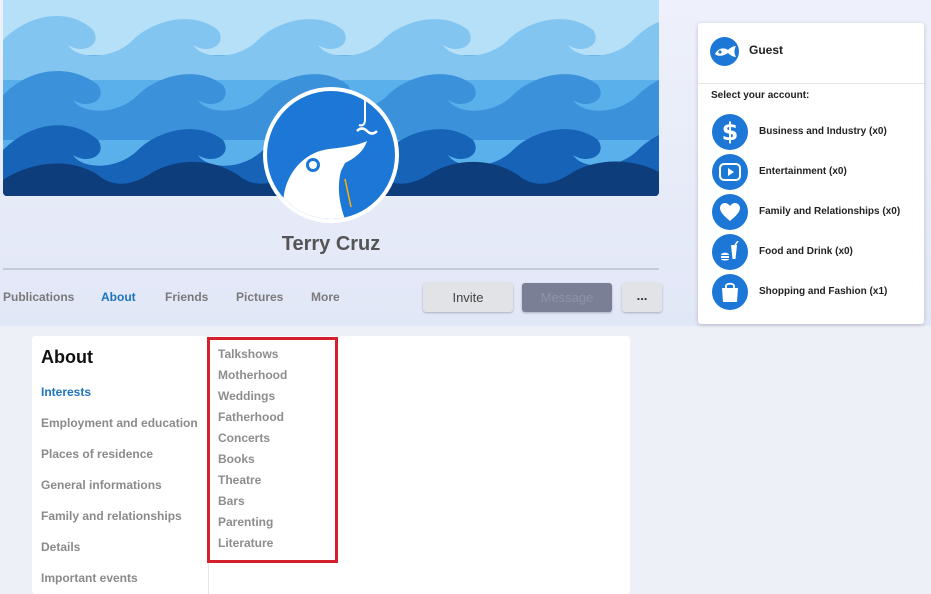 This screenshot has height=594, width=931. Describe the element at coordinates (118, 297) in the screenshot. I see `tab-about: About` at that location.